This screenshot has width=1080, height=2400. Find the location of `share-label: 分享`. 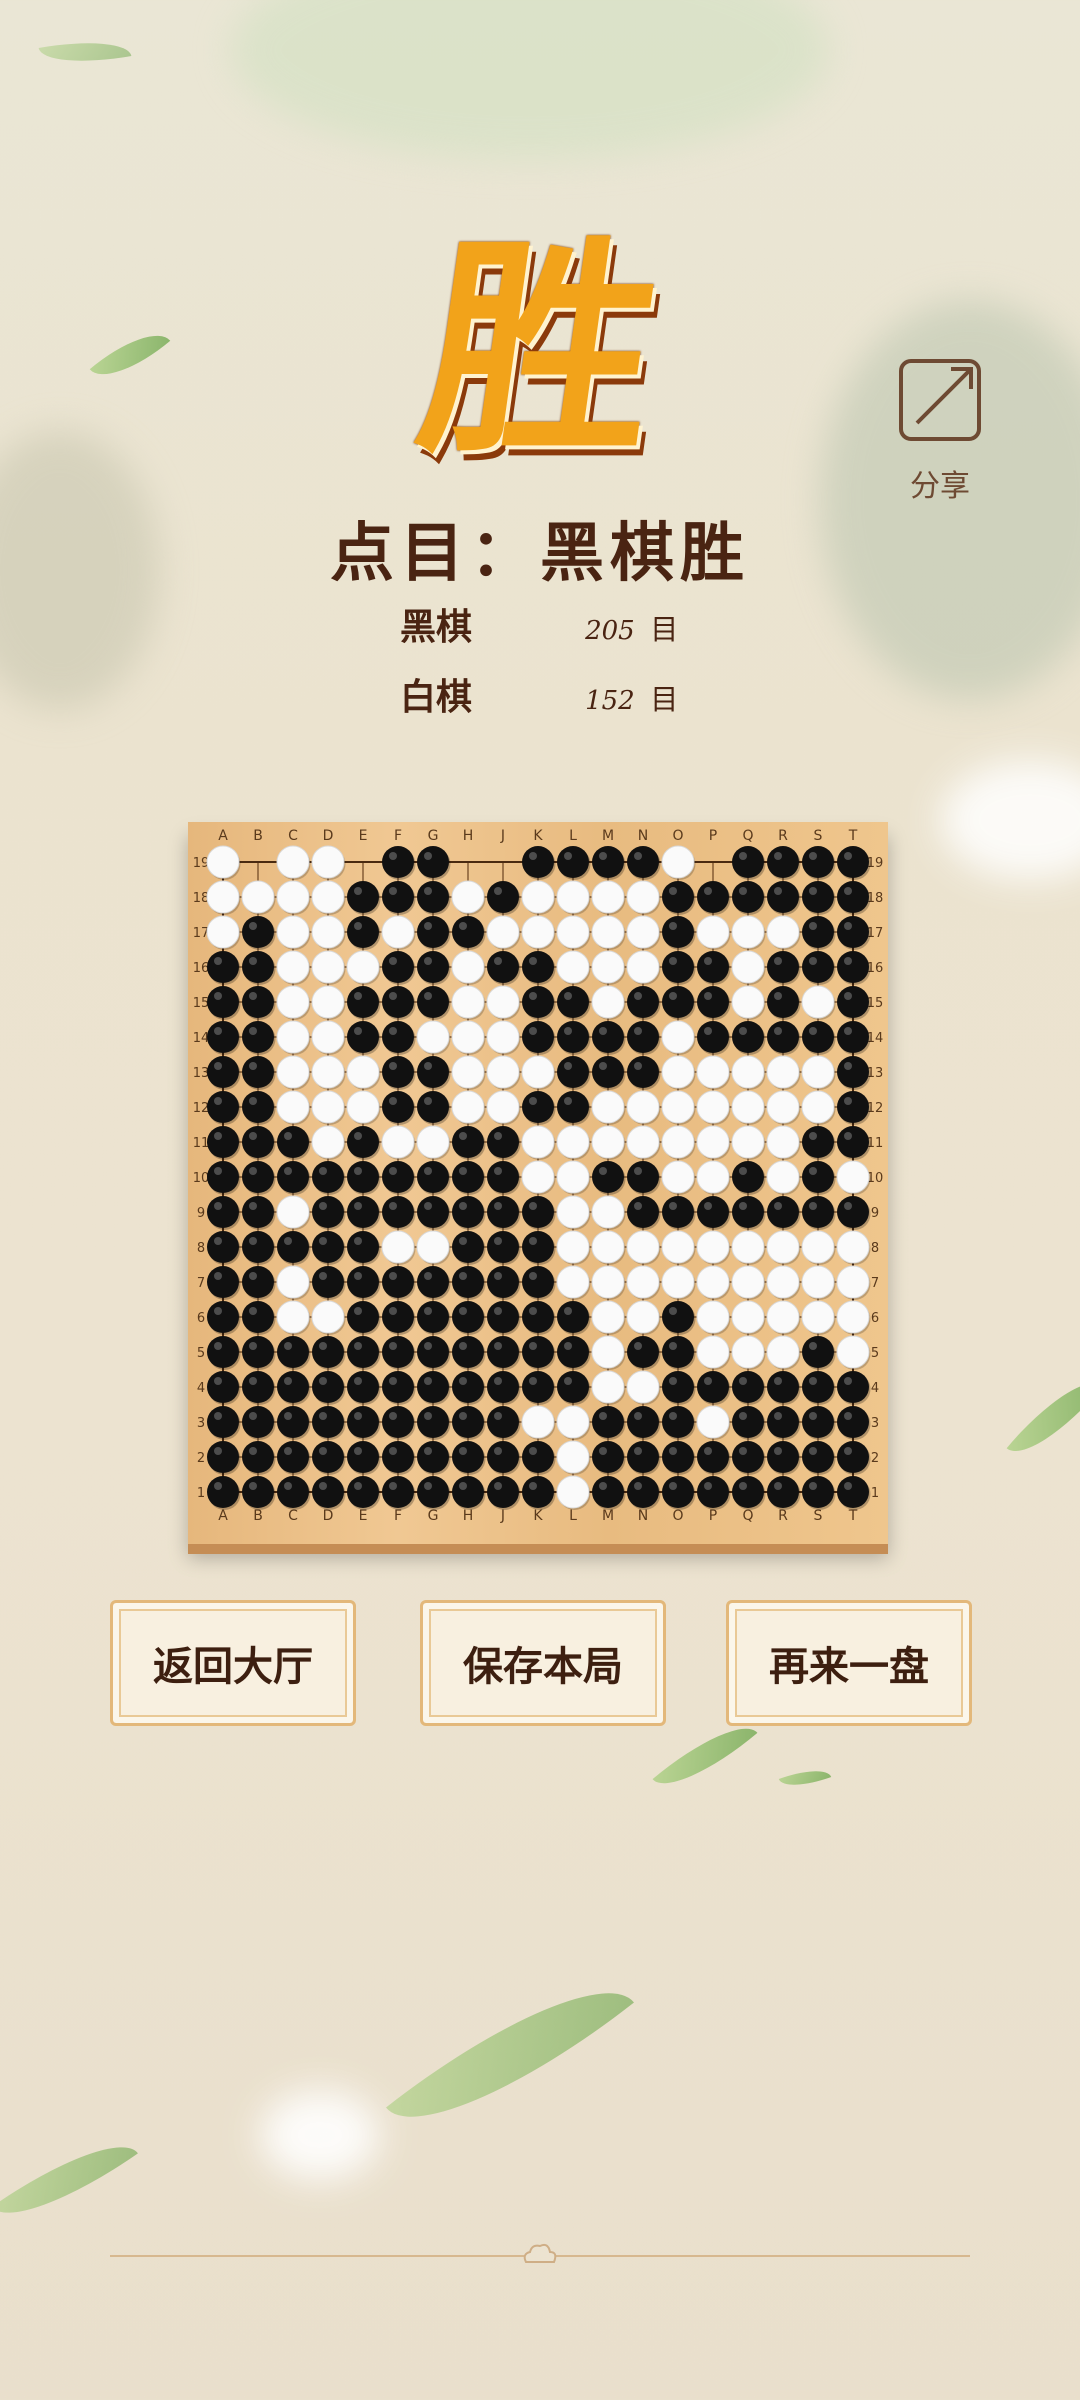

share-label: 分享 is located at coordinates (940, 486).